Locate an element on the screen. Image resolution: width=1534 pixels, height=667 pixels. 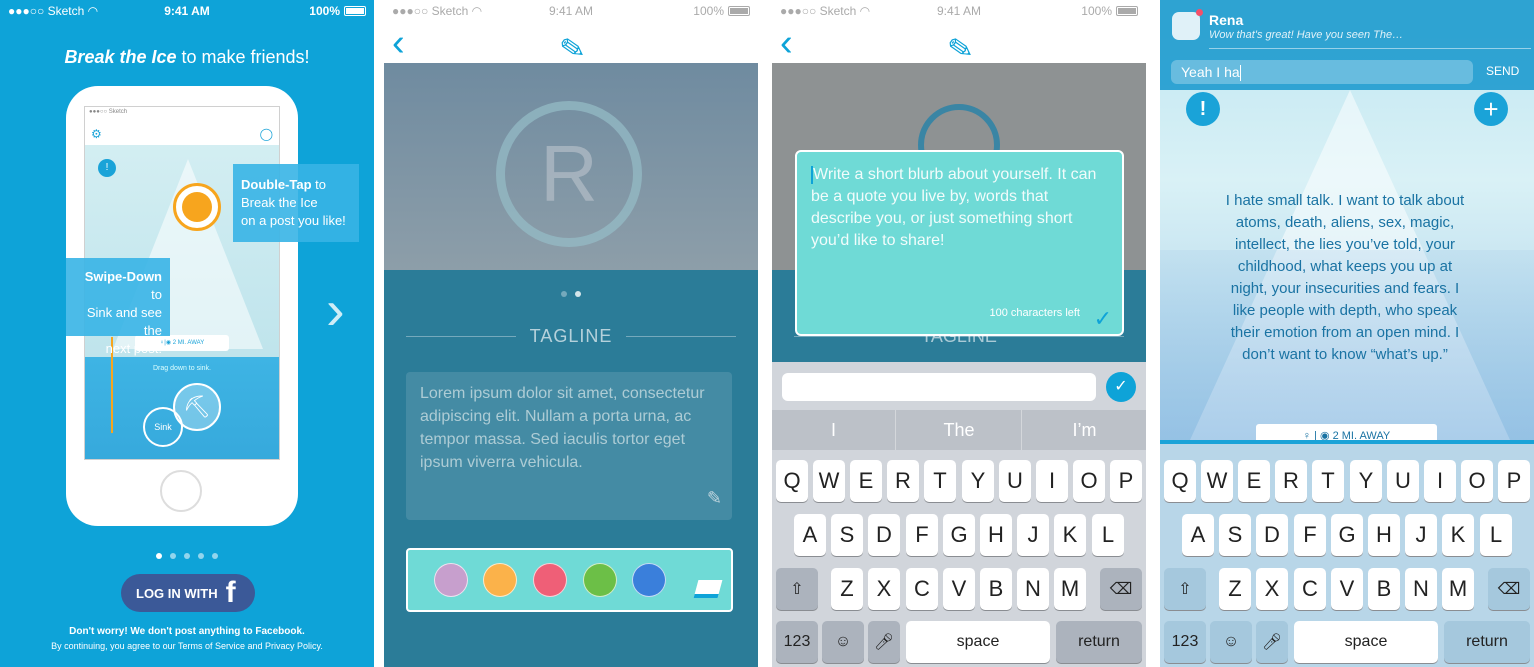
confirm-button: ✓ is located at coordinates (1121, 387).